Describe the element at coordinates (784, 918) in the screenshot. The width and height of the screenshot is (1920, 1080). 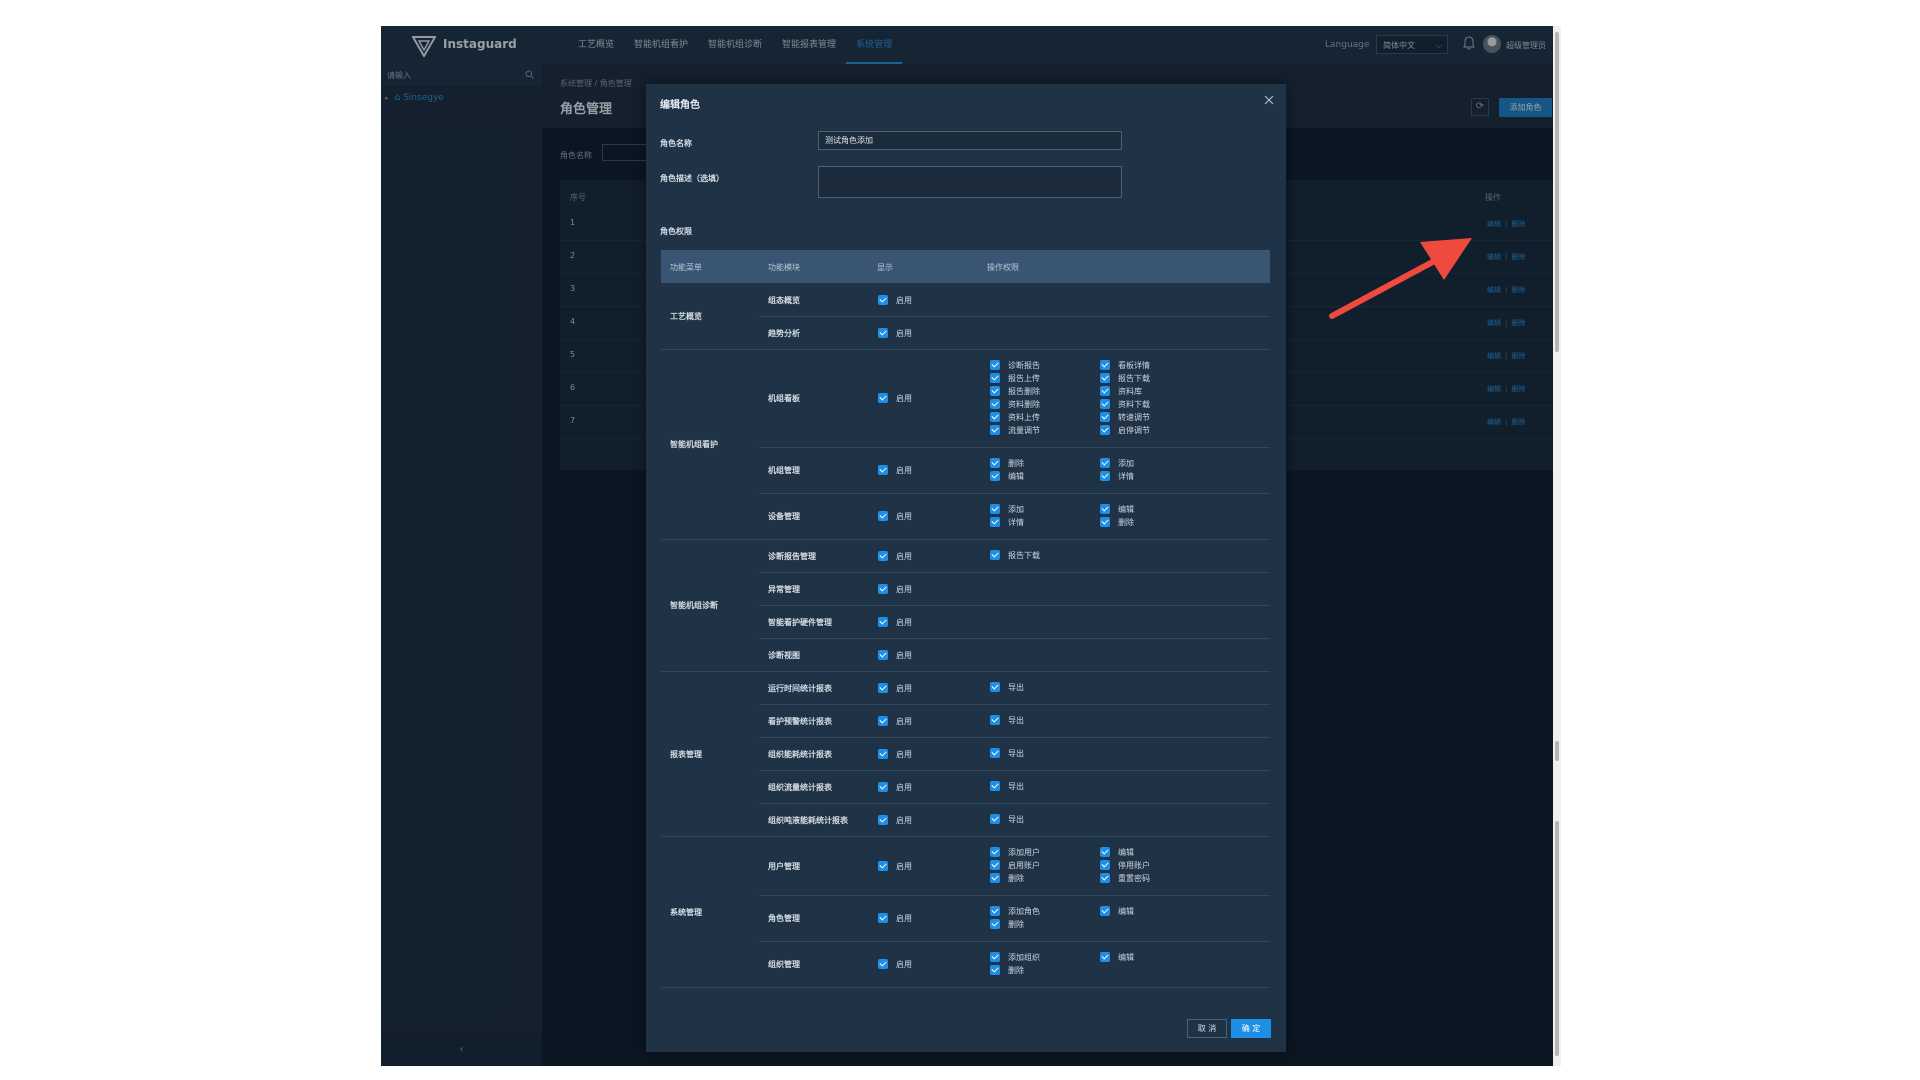
I see `module-label: 角色管理` at that location.